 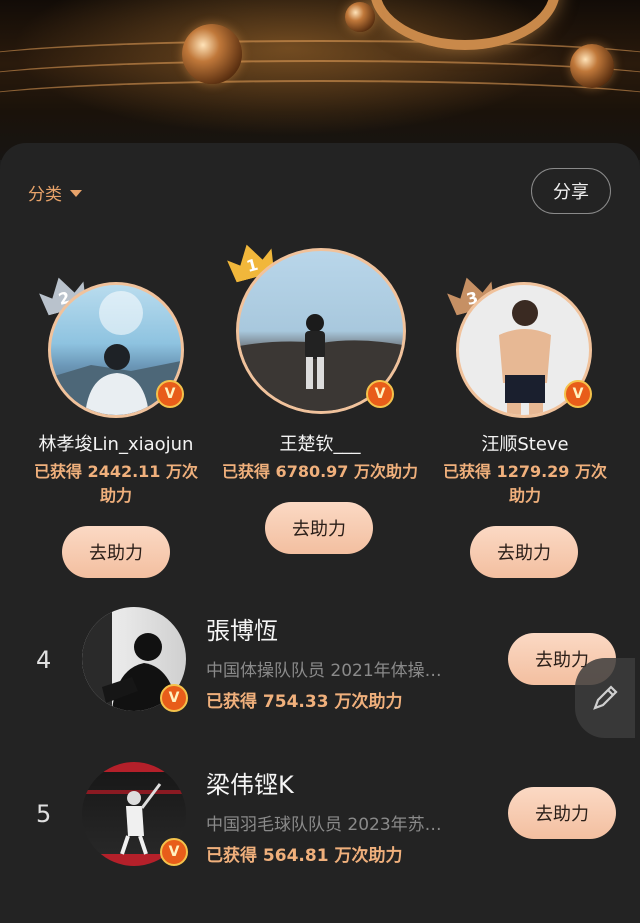 What do you see at coordinates (234, 856) in the screenshot?
I see `list-stat-5-prefix: 已获得` at bounding box center [234, 856].